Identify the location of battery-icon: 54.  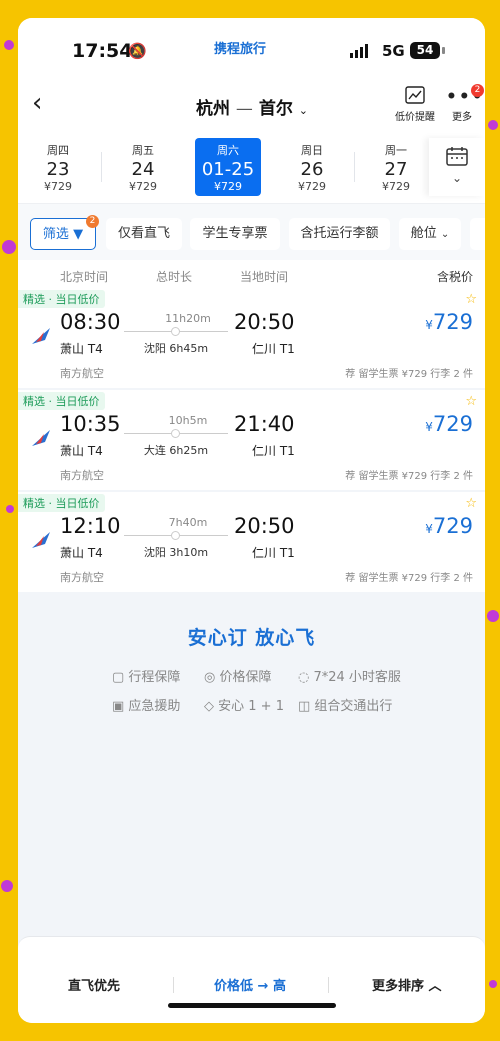
(425, 50).